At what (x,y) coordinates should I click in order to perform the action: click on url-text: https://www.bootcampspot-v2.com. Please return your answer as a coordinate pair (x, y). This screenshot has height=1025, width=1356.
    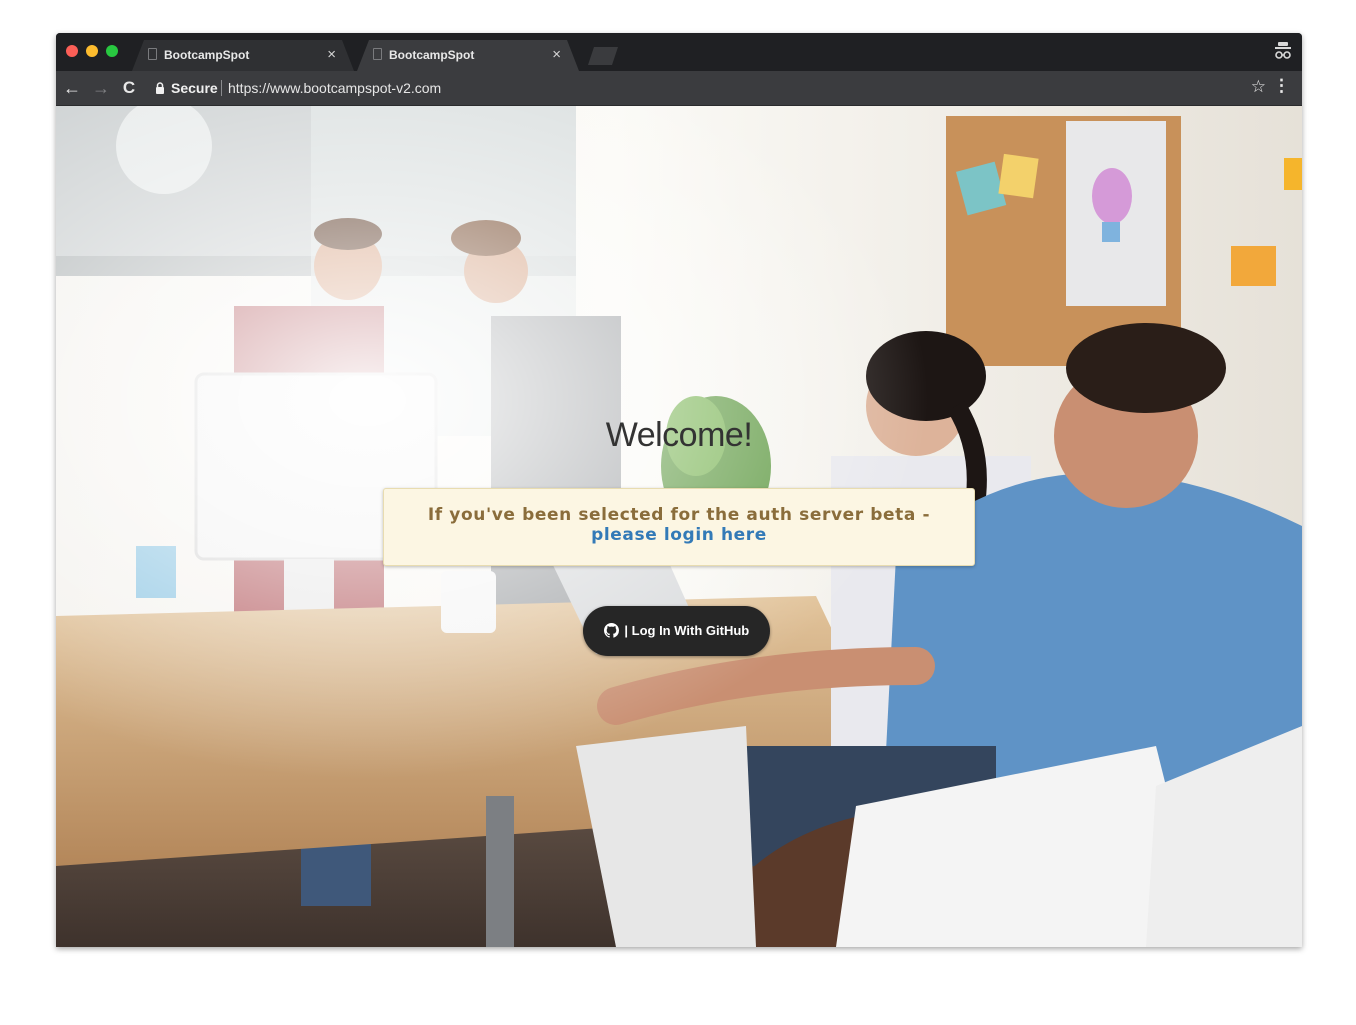
    Looking at the image, I should click on (334, 88).